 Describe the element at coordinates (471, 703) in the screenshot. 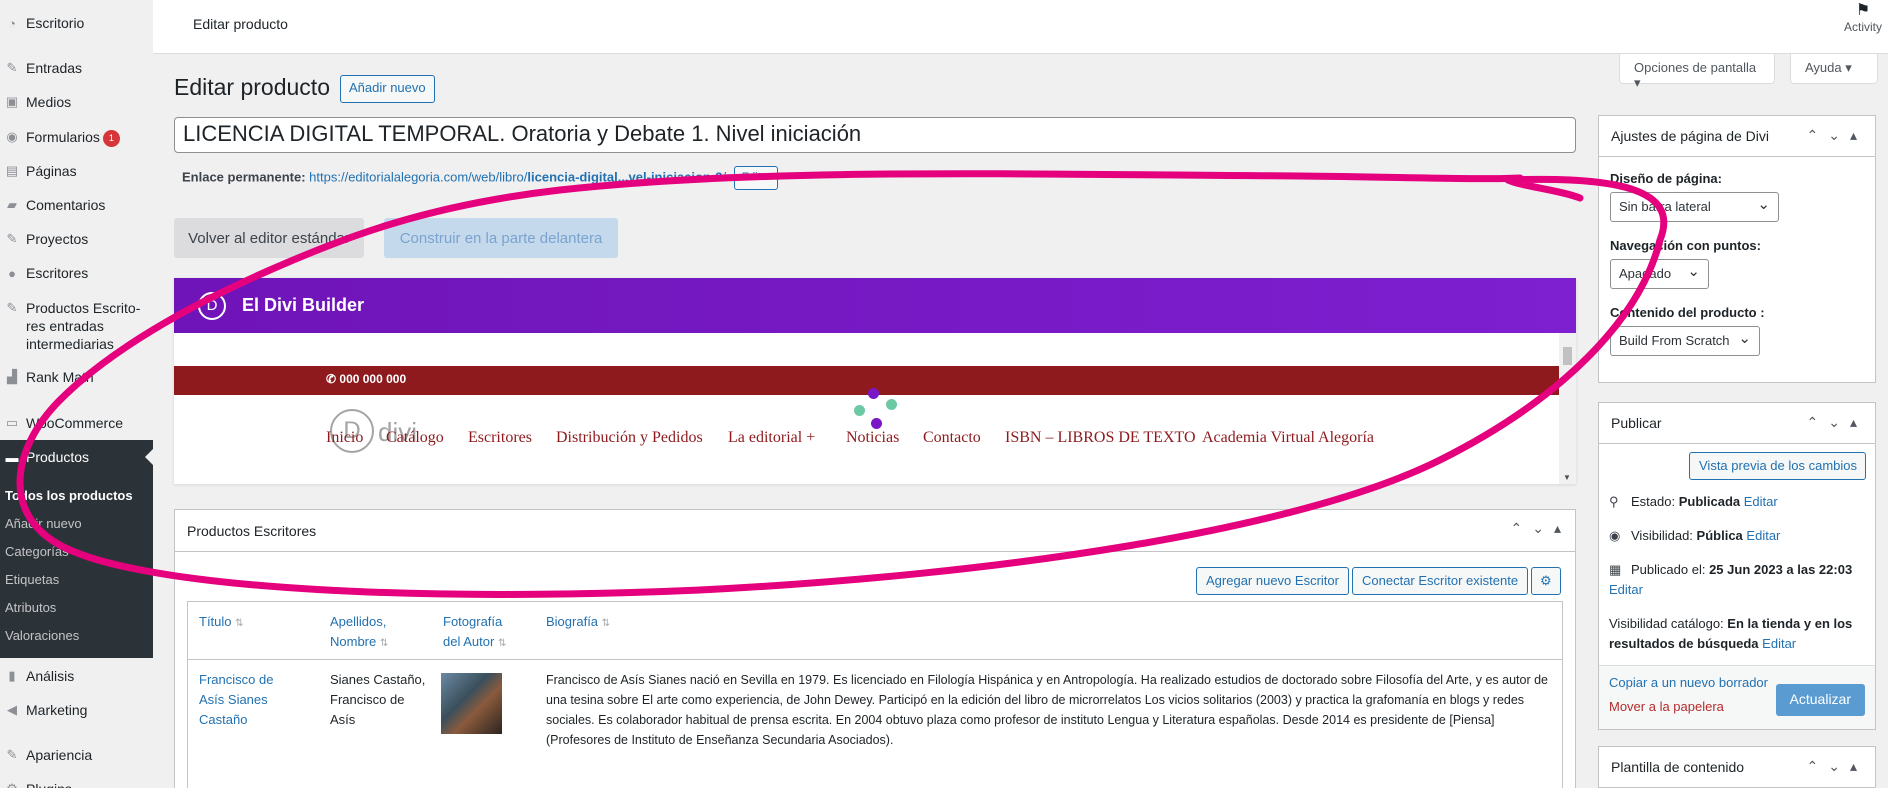

I see `author-photo` at that location.